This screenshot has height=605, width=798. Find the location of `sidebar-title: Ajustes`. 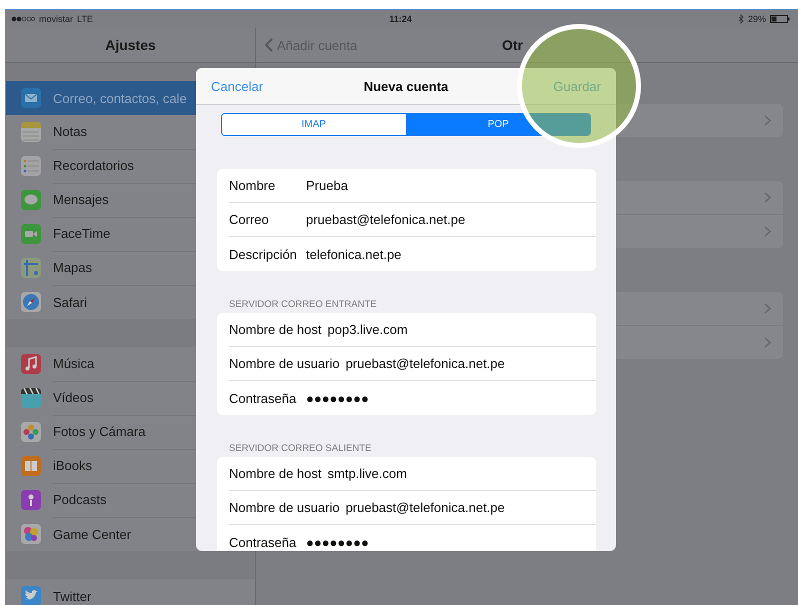

sidebar-title: Ajustes is located at coordinates (130, 45).